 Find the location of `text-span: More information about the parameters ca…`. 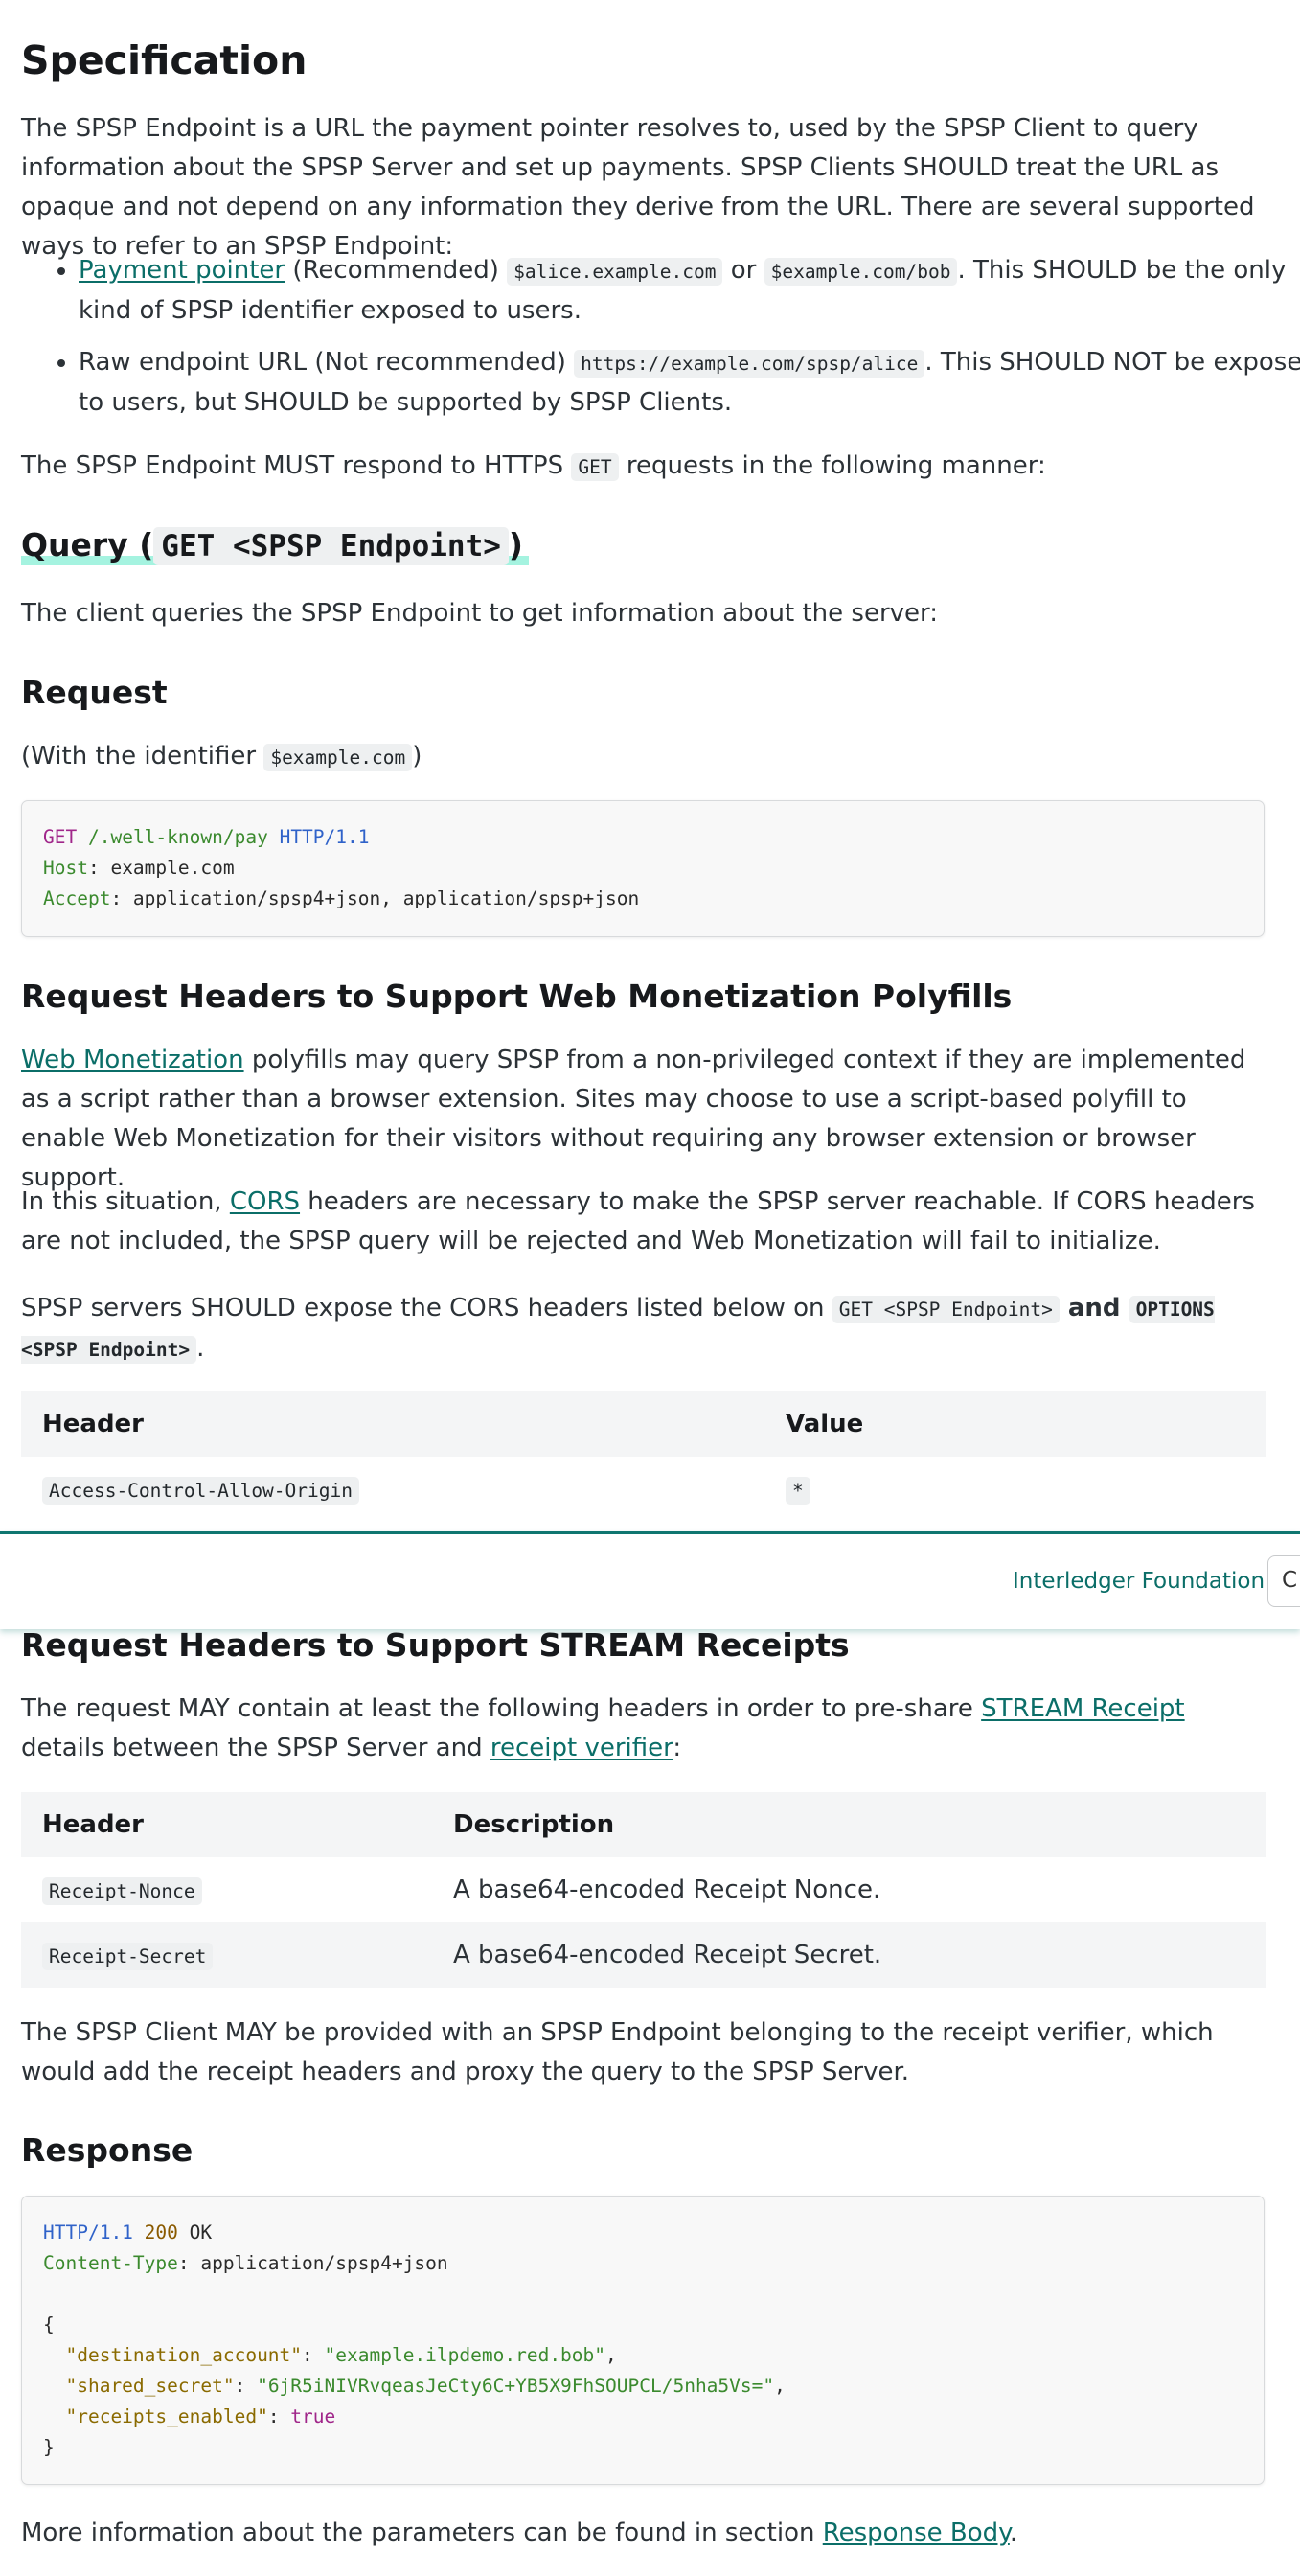

text-span: More information about the parameters ca… is located at coordinates (422, 2532).